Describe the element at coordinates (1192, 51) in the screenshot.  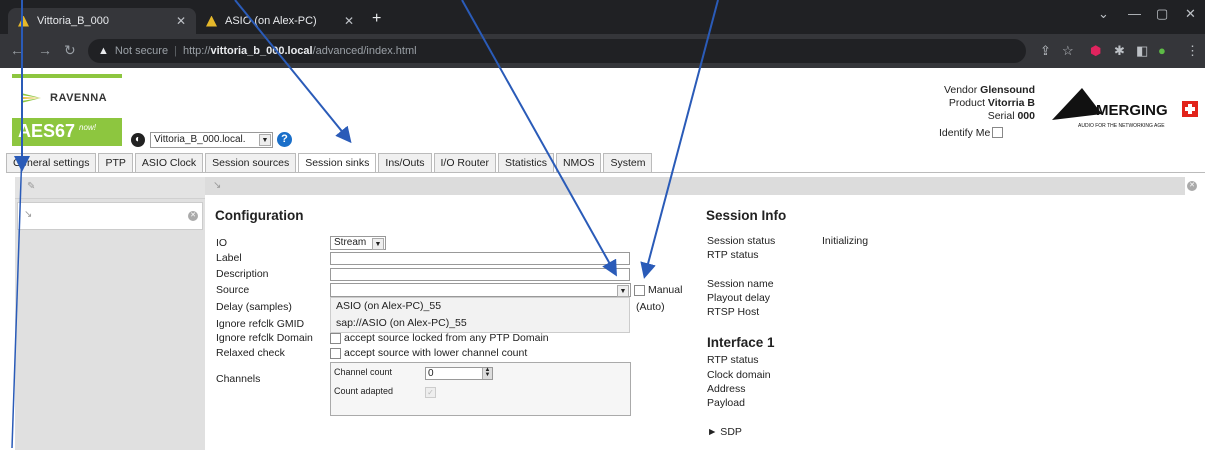
I see `menu-icon: ⋮` at that location.